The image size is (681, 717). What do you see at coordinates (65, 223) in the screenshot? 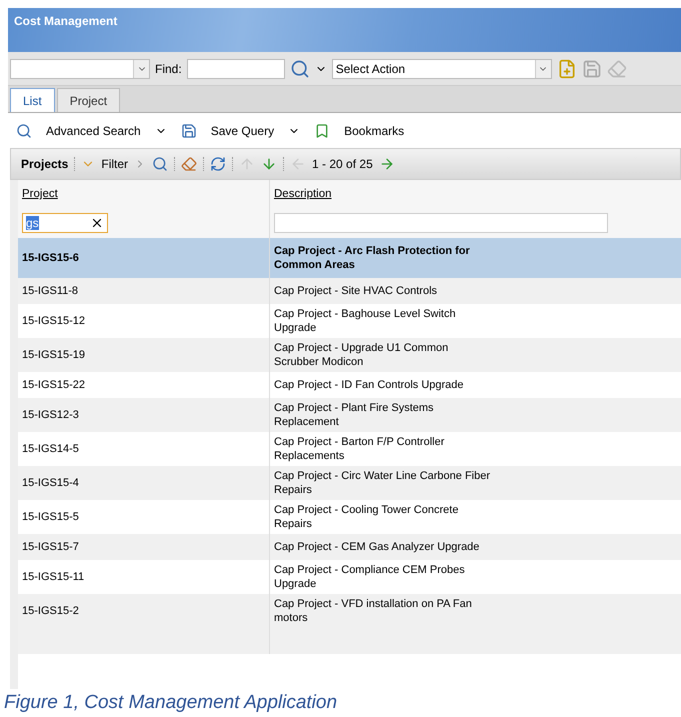
I see `filter-field: gs` at bounding box center [65, 223].